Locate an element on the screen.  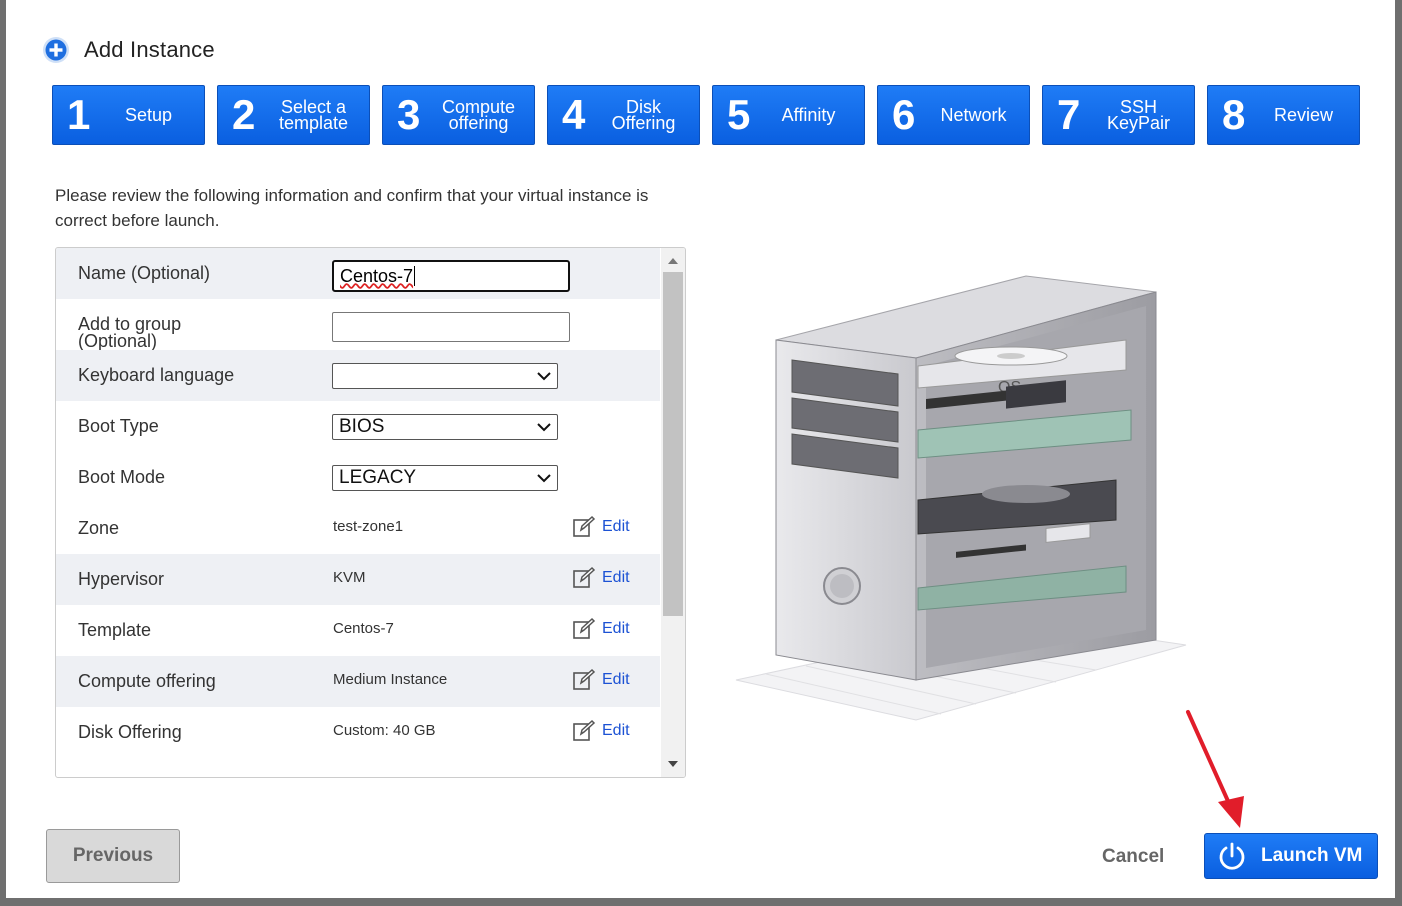
step-number: 1 is located at coordinates (79, 114).